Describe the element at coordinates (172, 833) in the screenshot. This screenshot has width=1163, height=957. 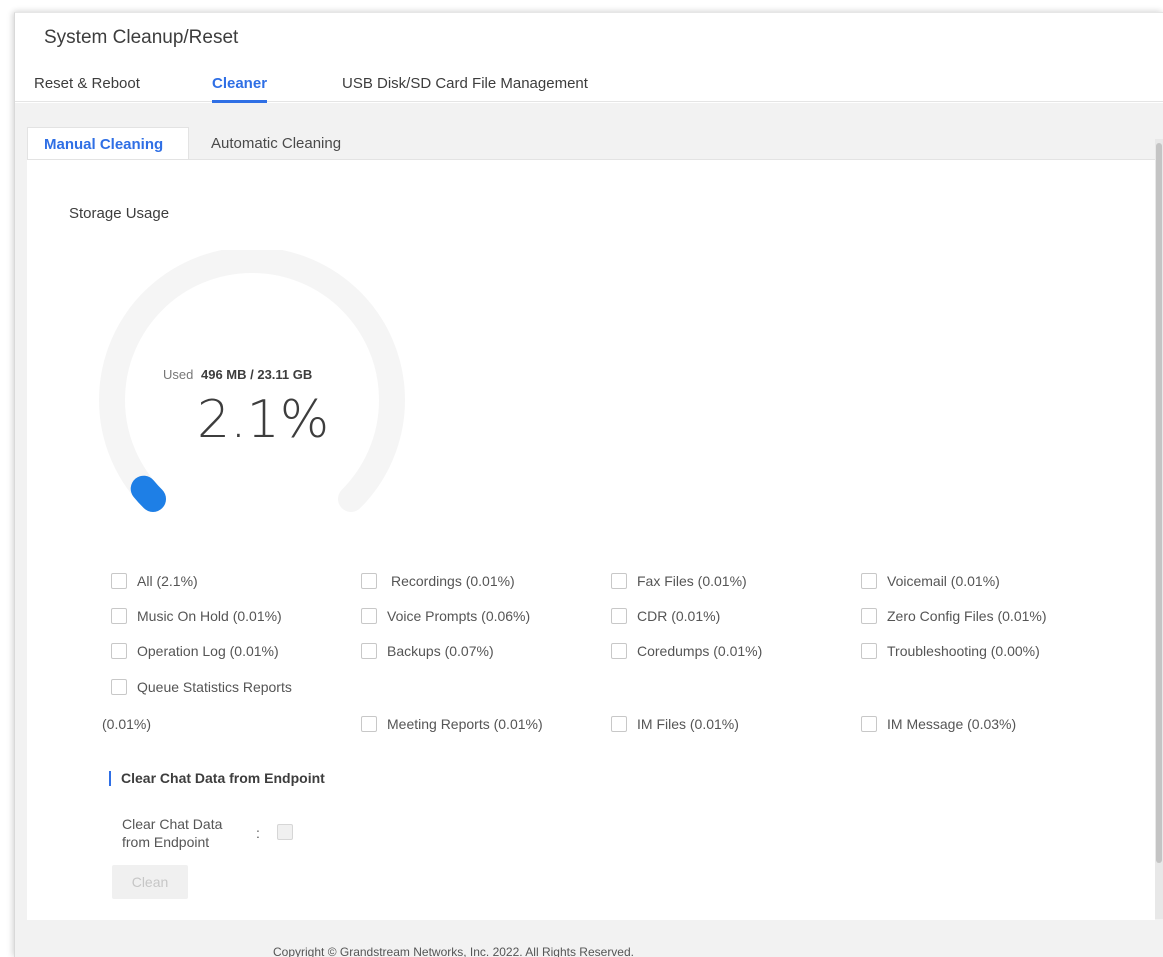
I see `clear-chat-field-label: Clear Chat Data from Endpoint` at that location.